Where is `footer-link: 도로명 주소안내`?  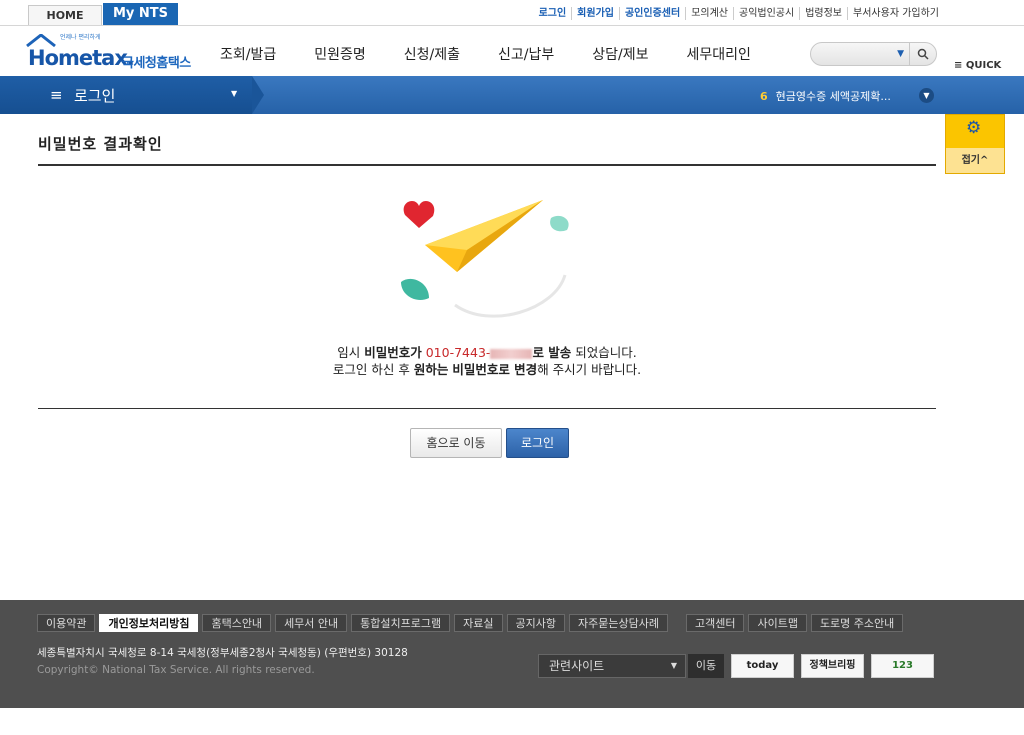 footer-link: 도로명 주소안내 is located at coordinates (857, 623).